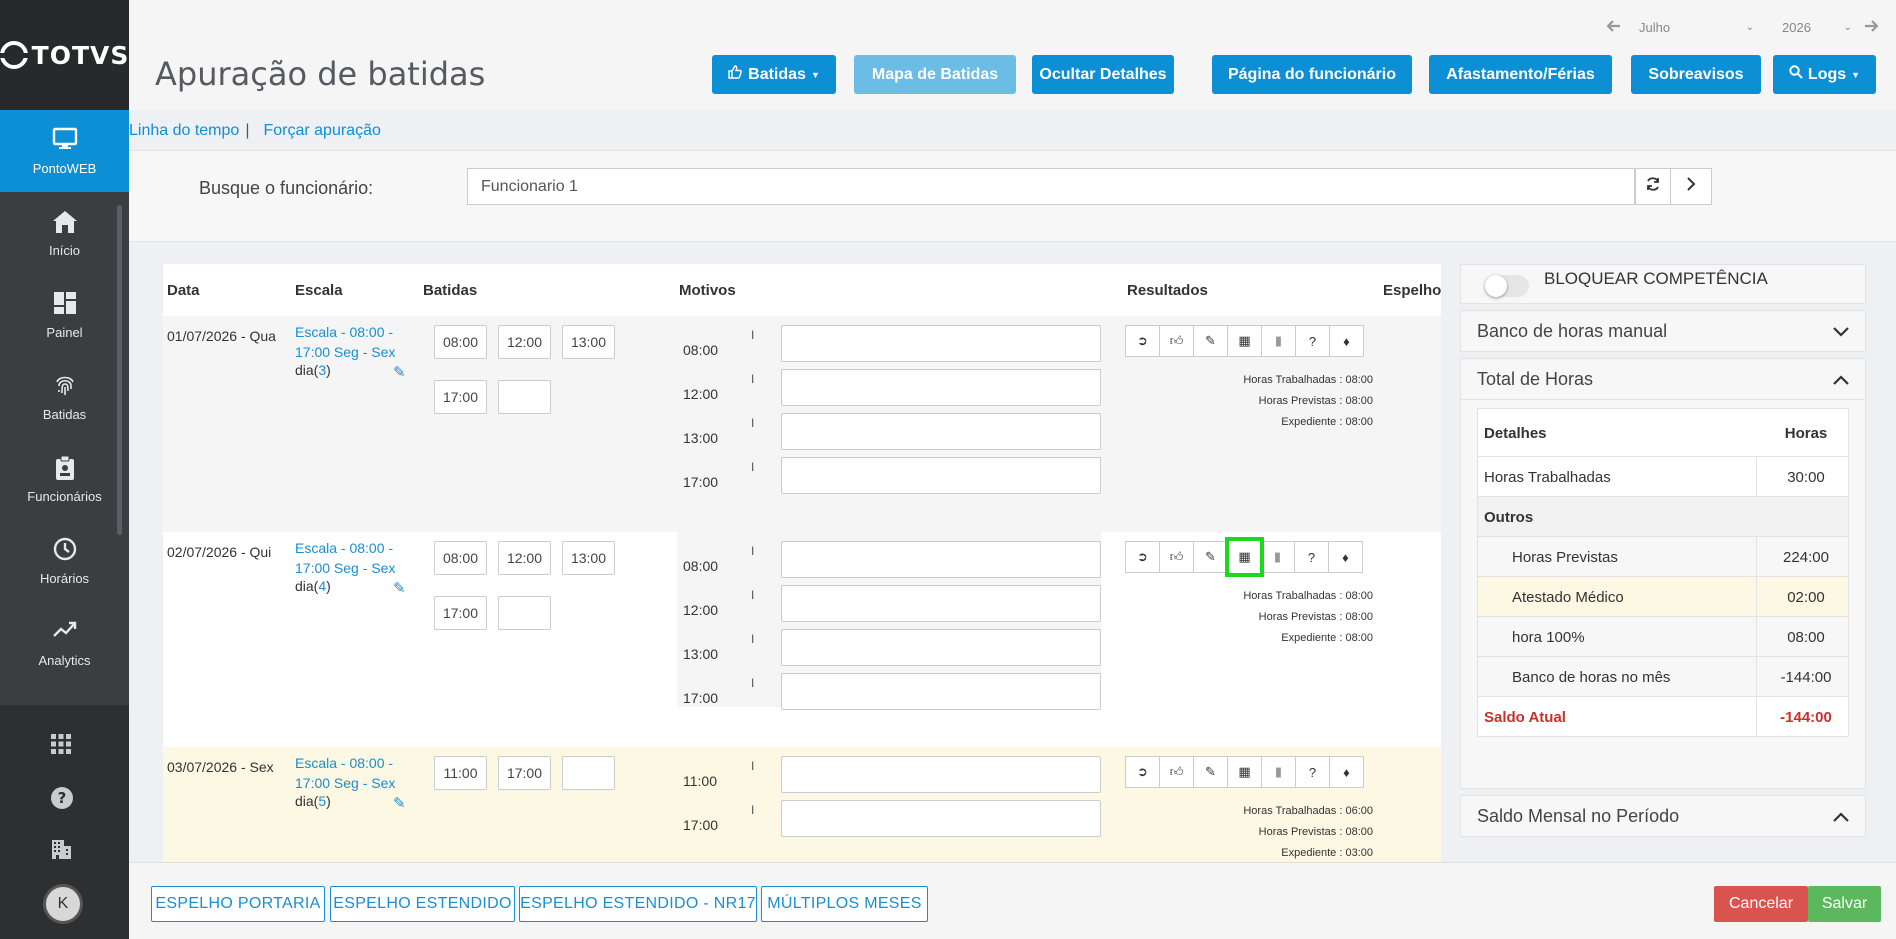 The image size is (1896, 939). What do you see at coordinates (64, 55) in the screenshot?
I see `totvs-logo: TOTVS` at bounding box center [64, 55].